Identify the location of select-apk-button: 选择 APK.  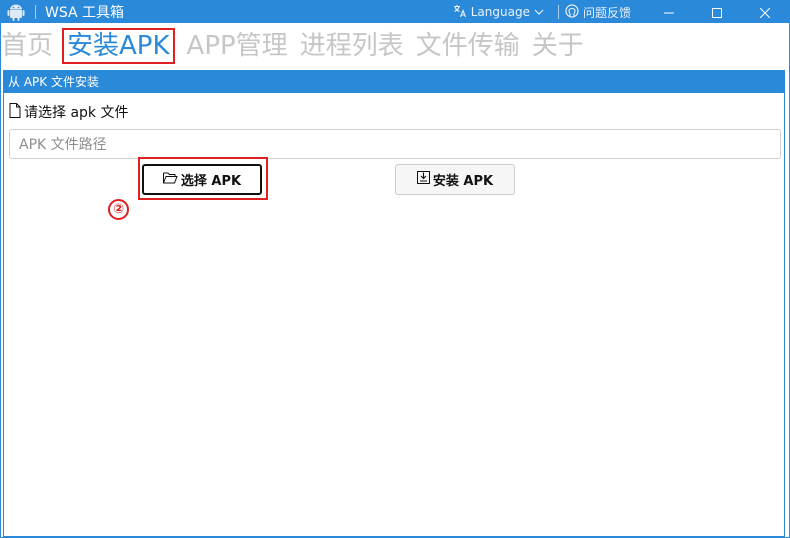
(202, 179).